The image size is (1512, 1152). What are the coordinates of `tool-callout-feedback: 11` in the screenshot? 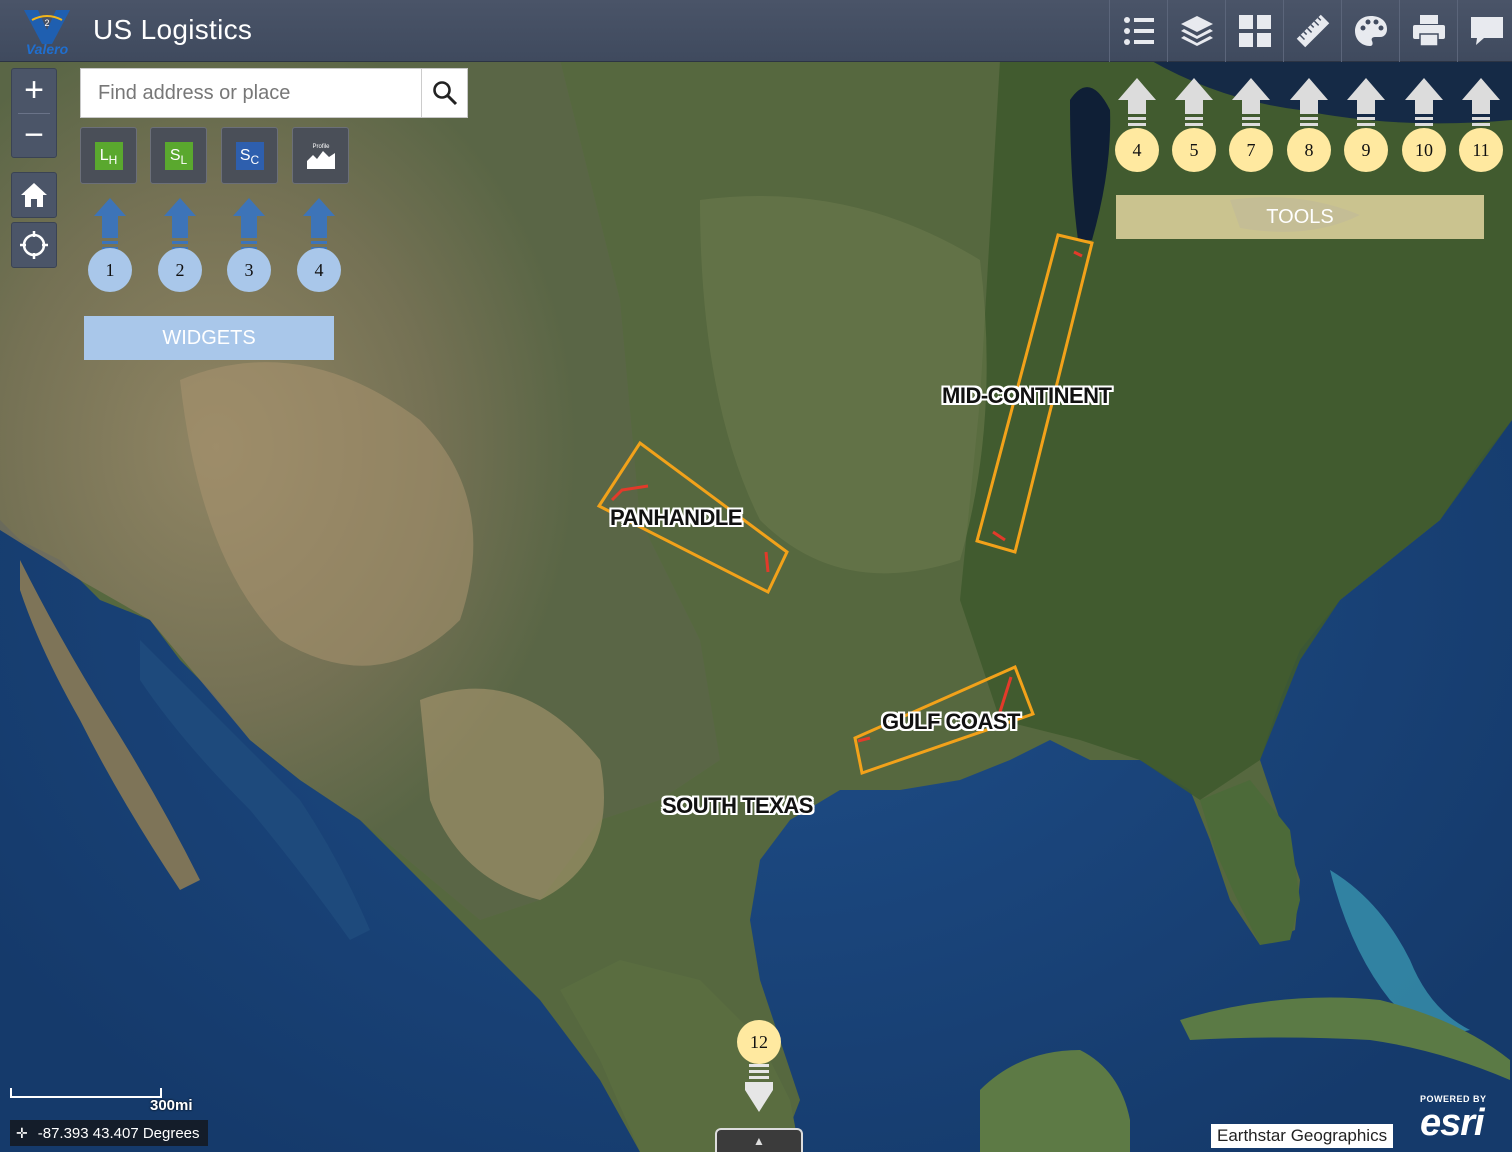 It's located at (1481, 150).